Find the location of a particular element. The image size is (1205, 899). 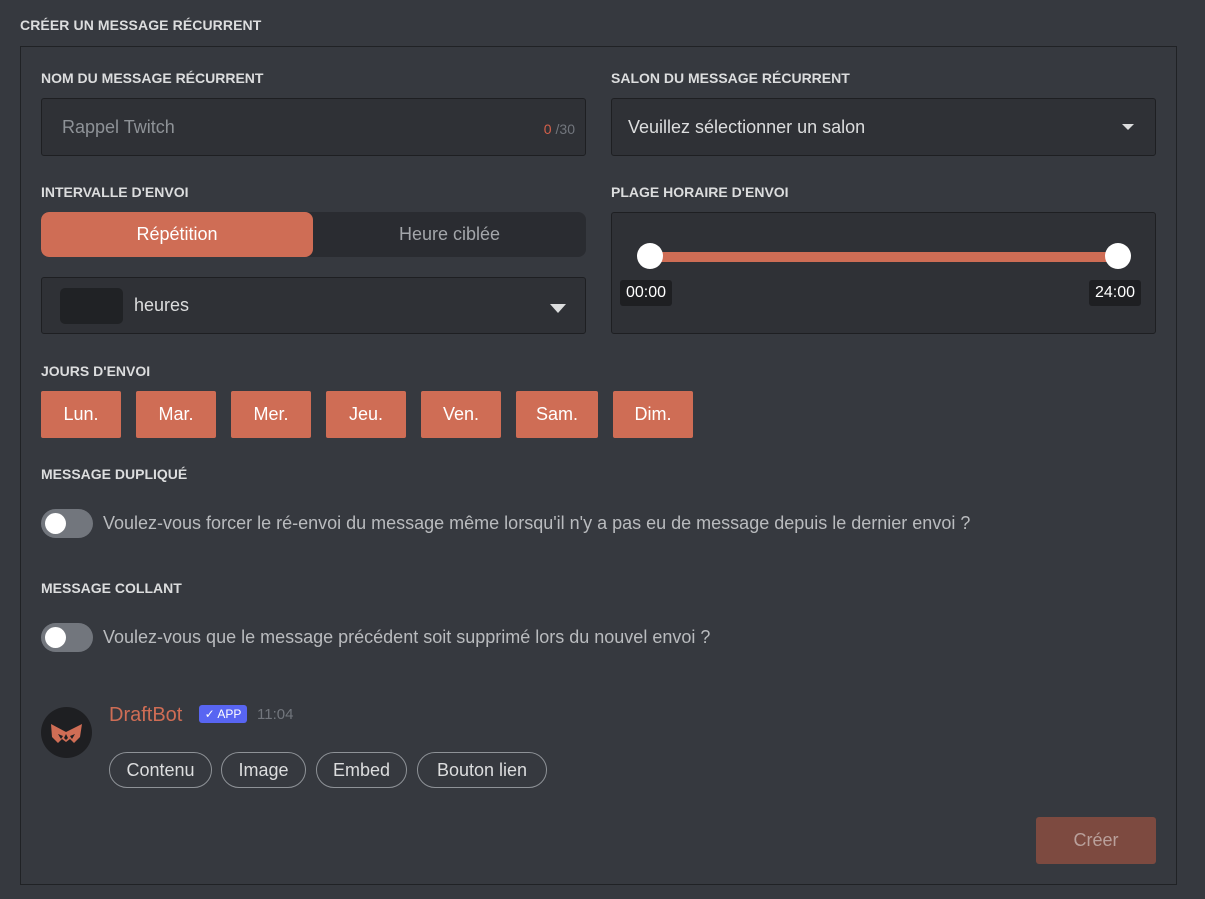

image-button: Image is located at coordinates (263, 770).